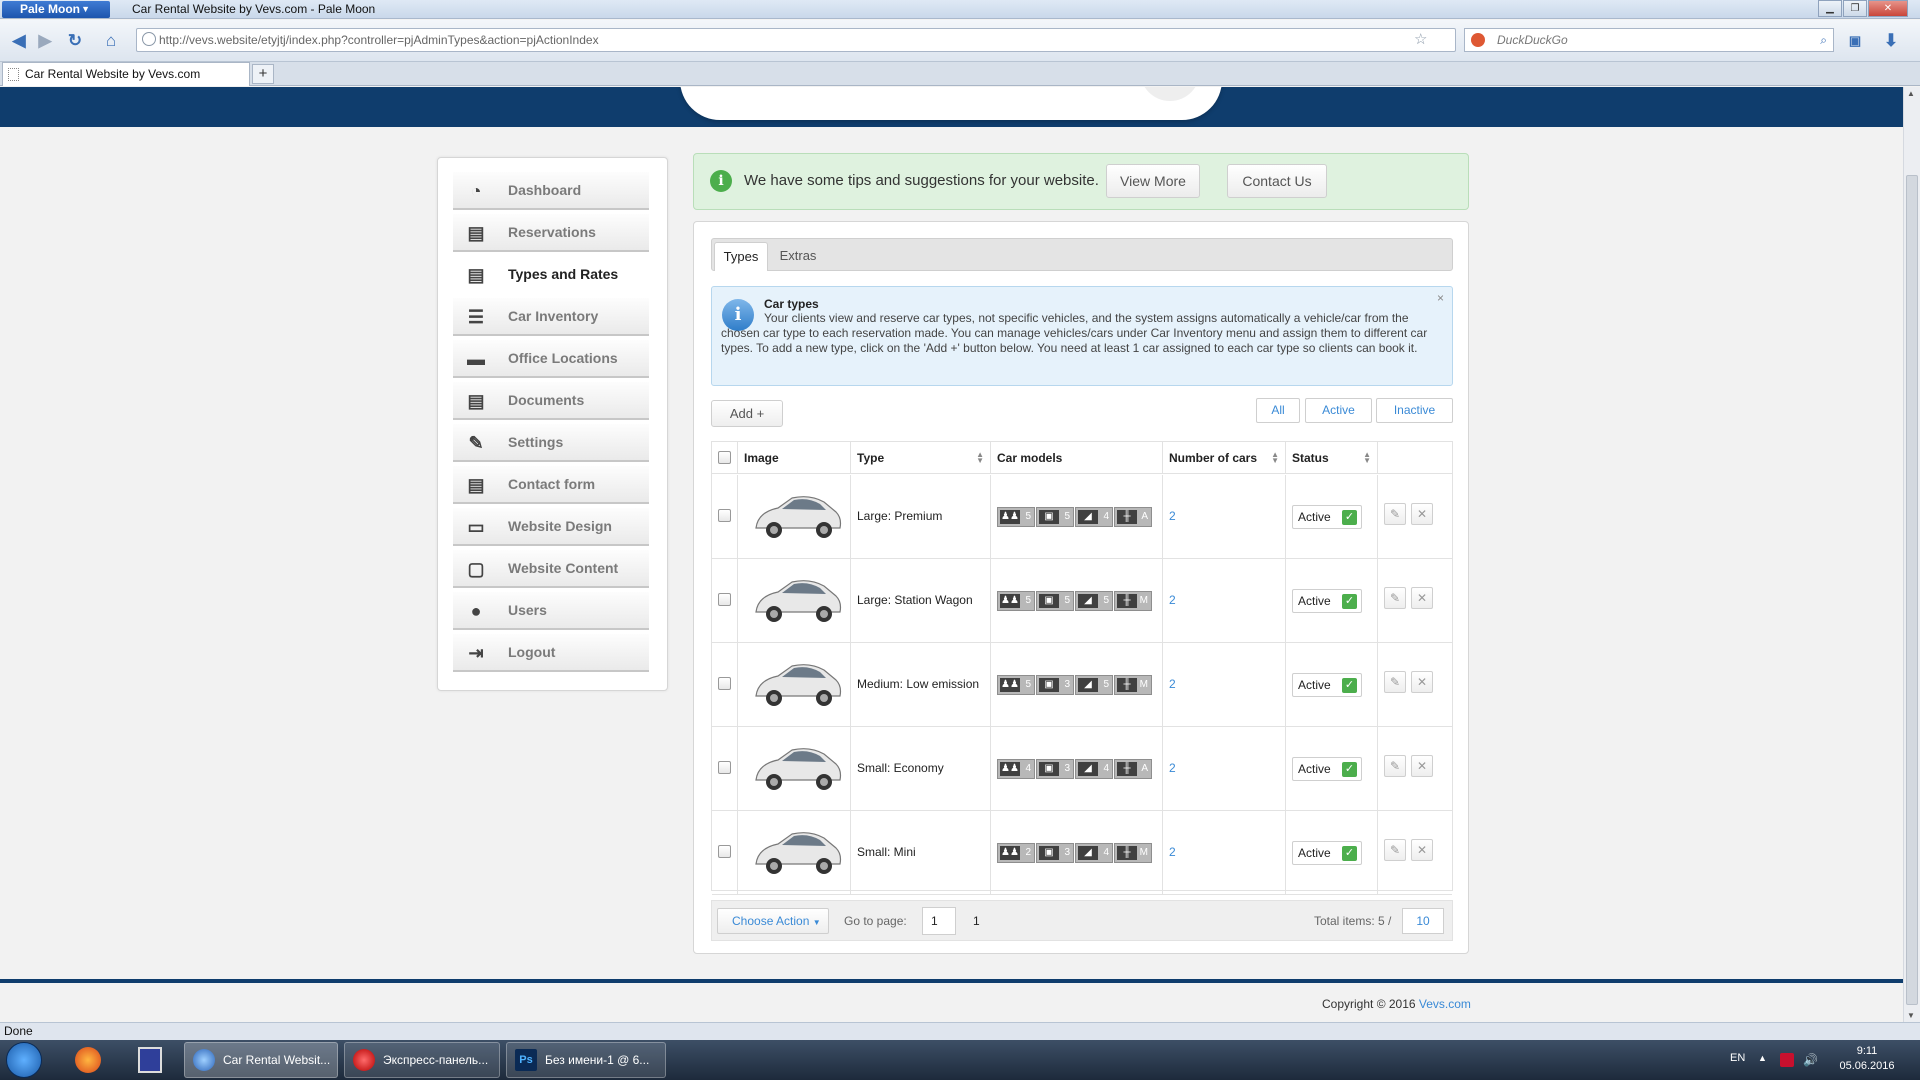  Describe the element at coordinates (126, 74) in the screenshot. I see `browser-tab: Car Rental Website by Vevs.com` at that location.